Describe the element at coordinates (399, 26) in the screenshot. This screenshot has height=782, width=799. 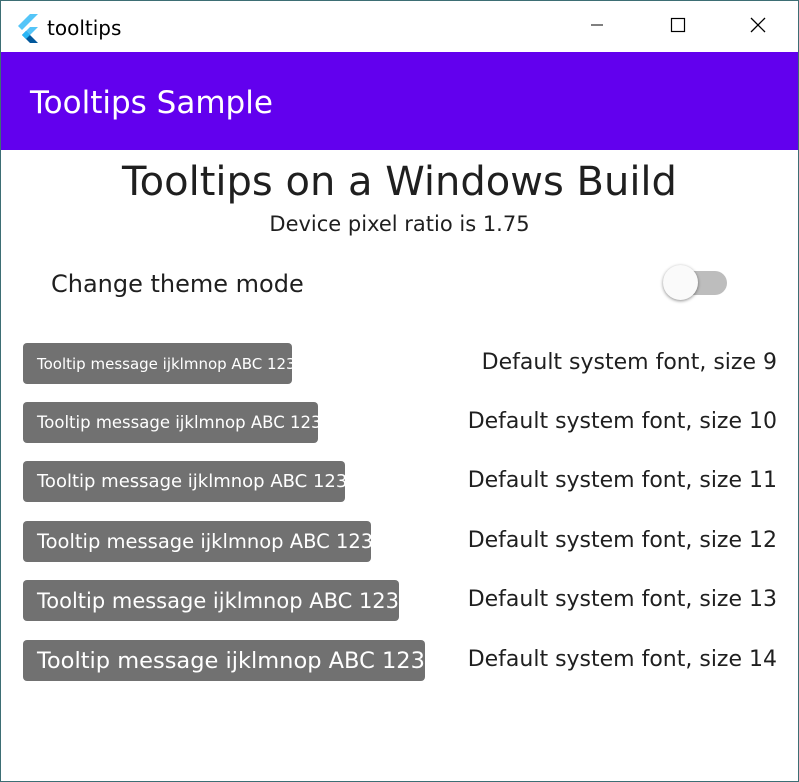
I see `title-bar: tooltips` at that location.